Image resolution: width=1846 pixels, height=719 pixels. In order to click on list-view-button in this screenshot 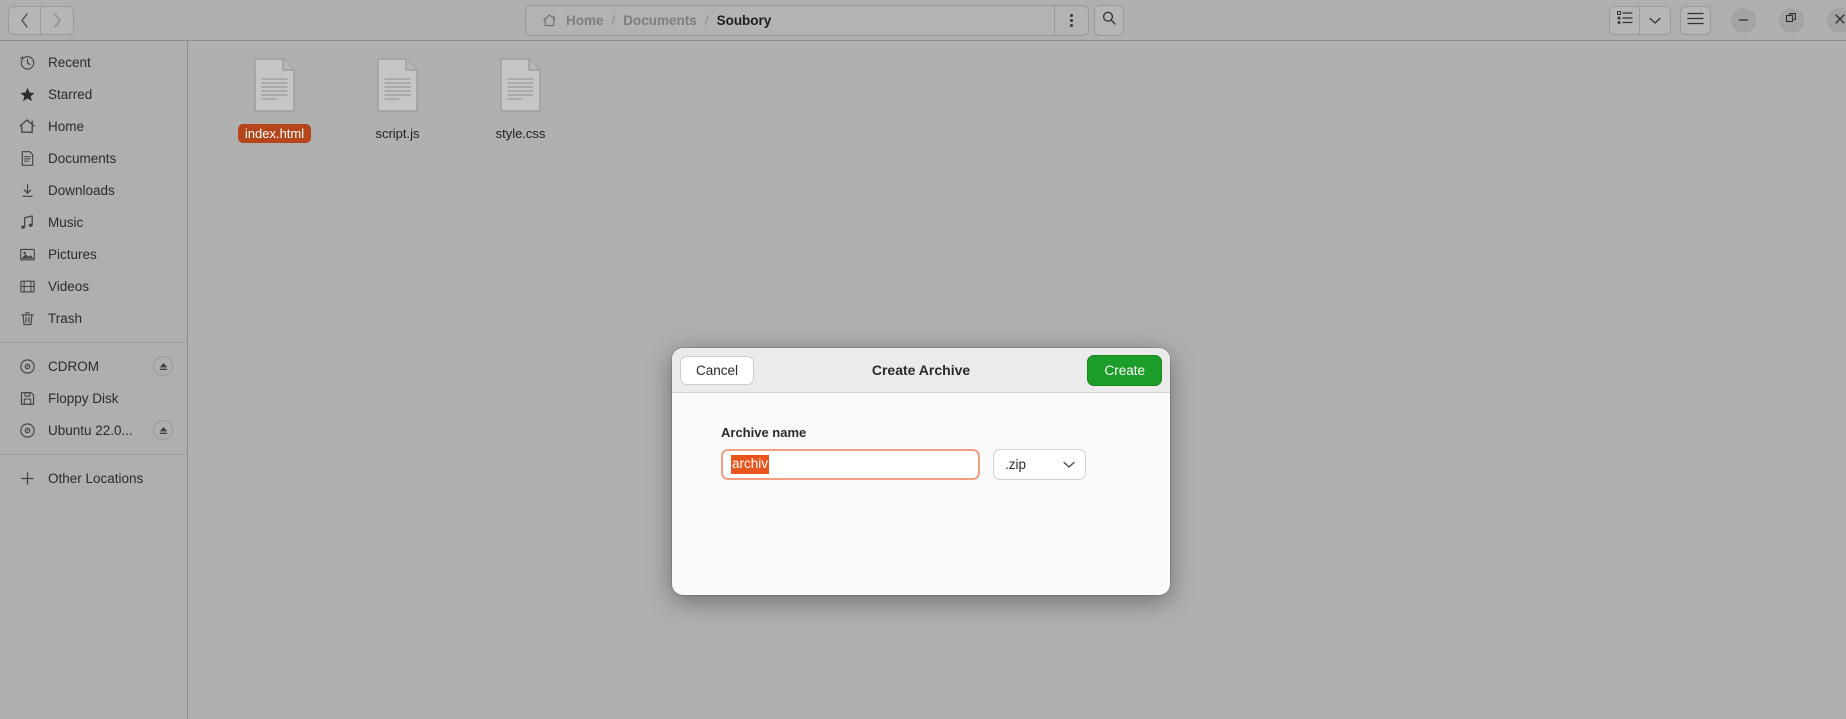, I will do `click(1625, 20)`.